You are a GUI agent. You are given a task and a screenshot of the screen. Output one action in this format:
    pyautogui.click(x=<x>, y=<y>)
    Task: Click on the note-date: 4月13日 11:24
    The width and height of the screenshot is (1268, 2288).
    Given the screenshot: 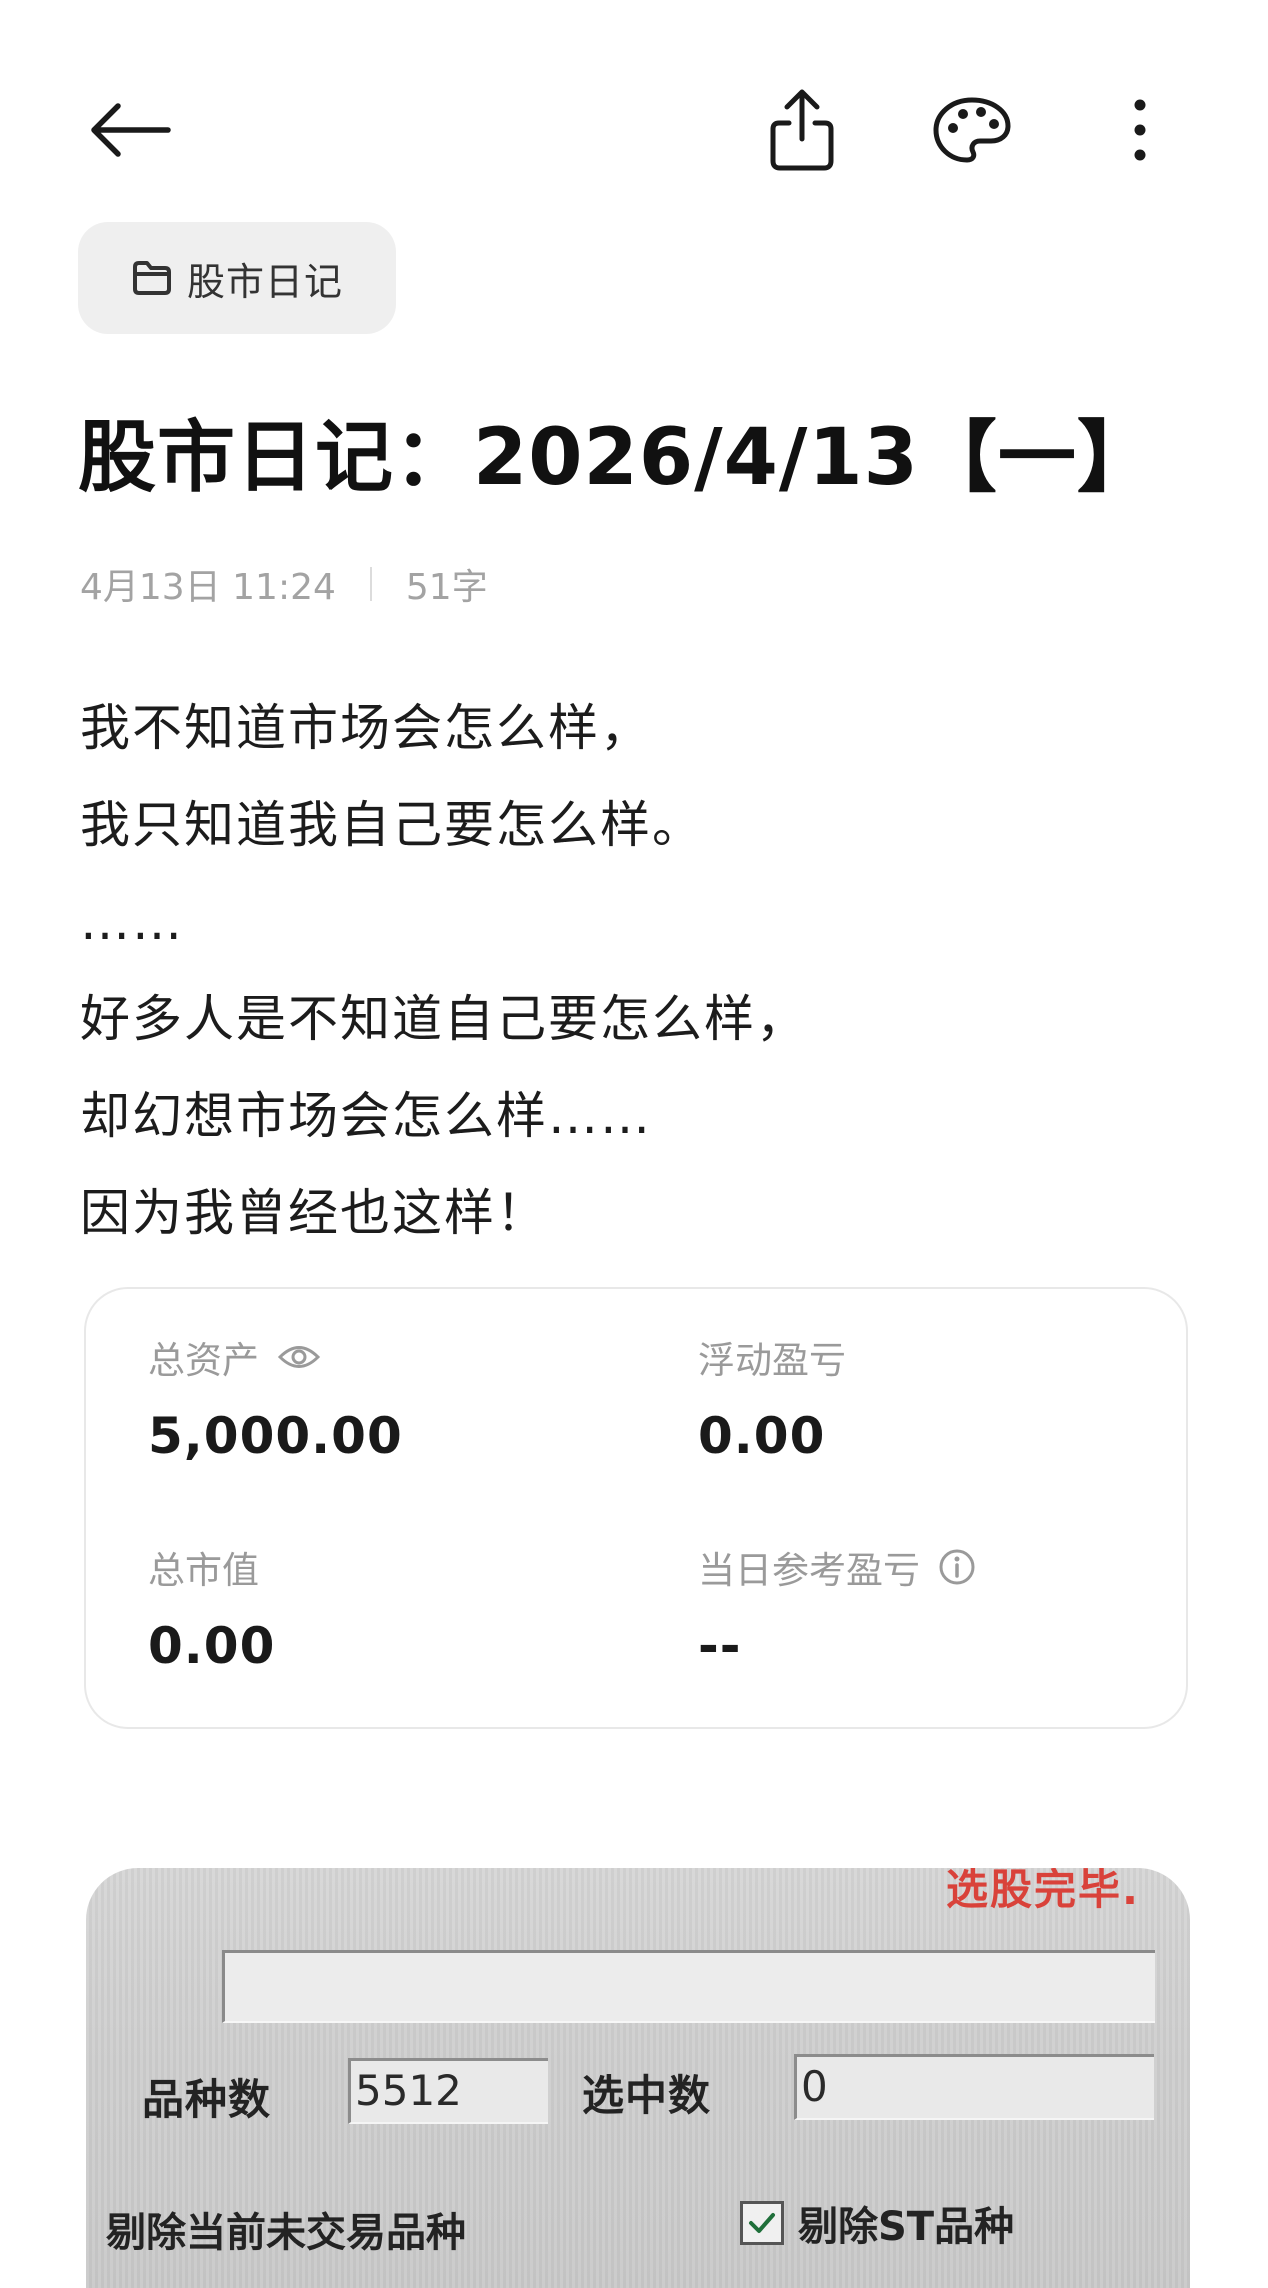 What is the action you would take?
    pyautogui.click(x=208, y=587)
    